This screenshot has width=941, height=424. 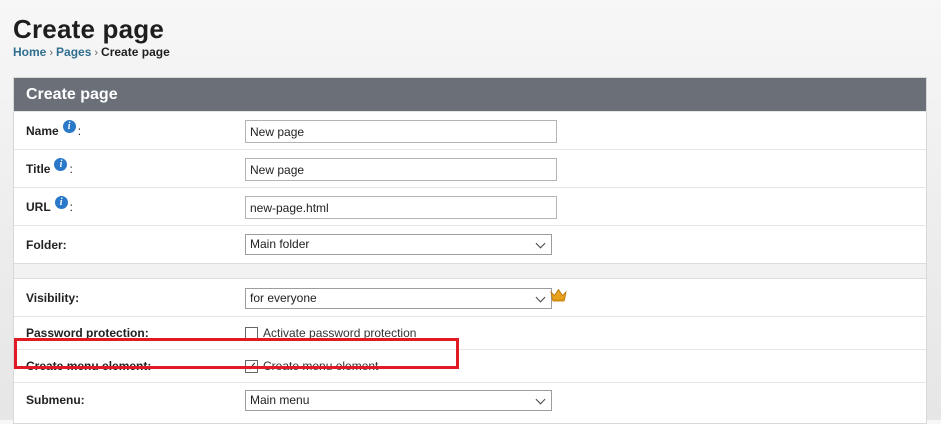 I want to click on password-checkbox-label: Activate password protection, so click(x=339, y=333).